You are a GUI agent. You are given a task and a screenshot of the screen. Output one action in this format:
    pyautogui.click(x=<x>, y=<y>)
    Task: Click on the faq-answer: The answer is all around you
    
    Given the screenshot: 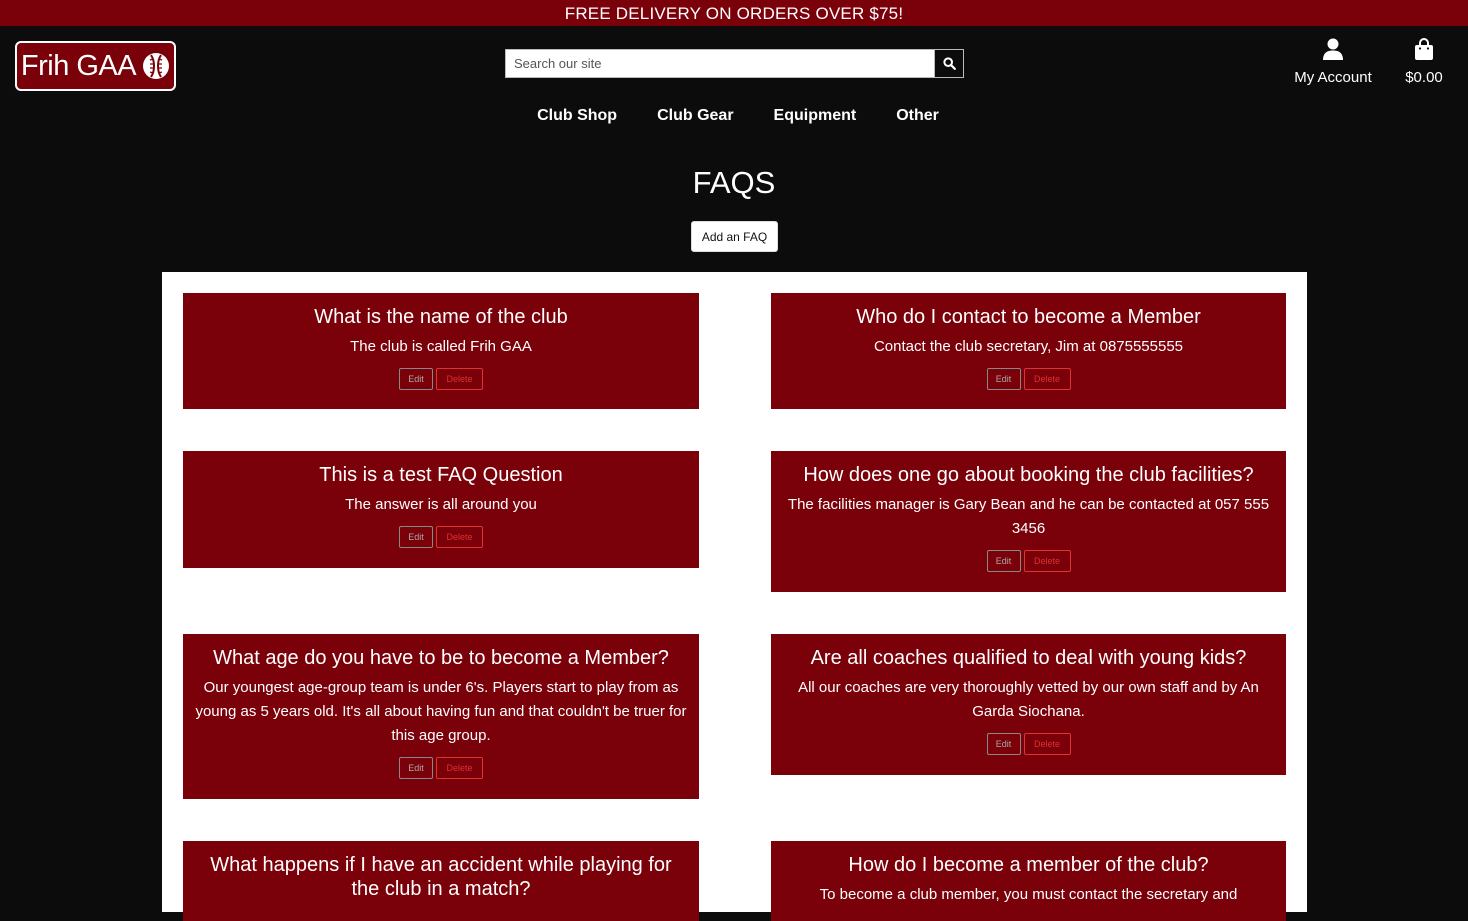 What is the action you would take?
    pyautogui.click(x=441, y=504)
    